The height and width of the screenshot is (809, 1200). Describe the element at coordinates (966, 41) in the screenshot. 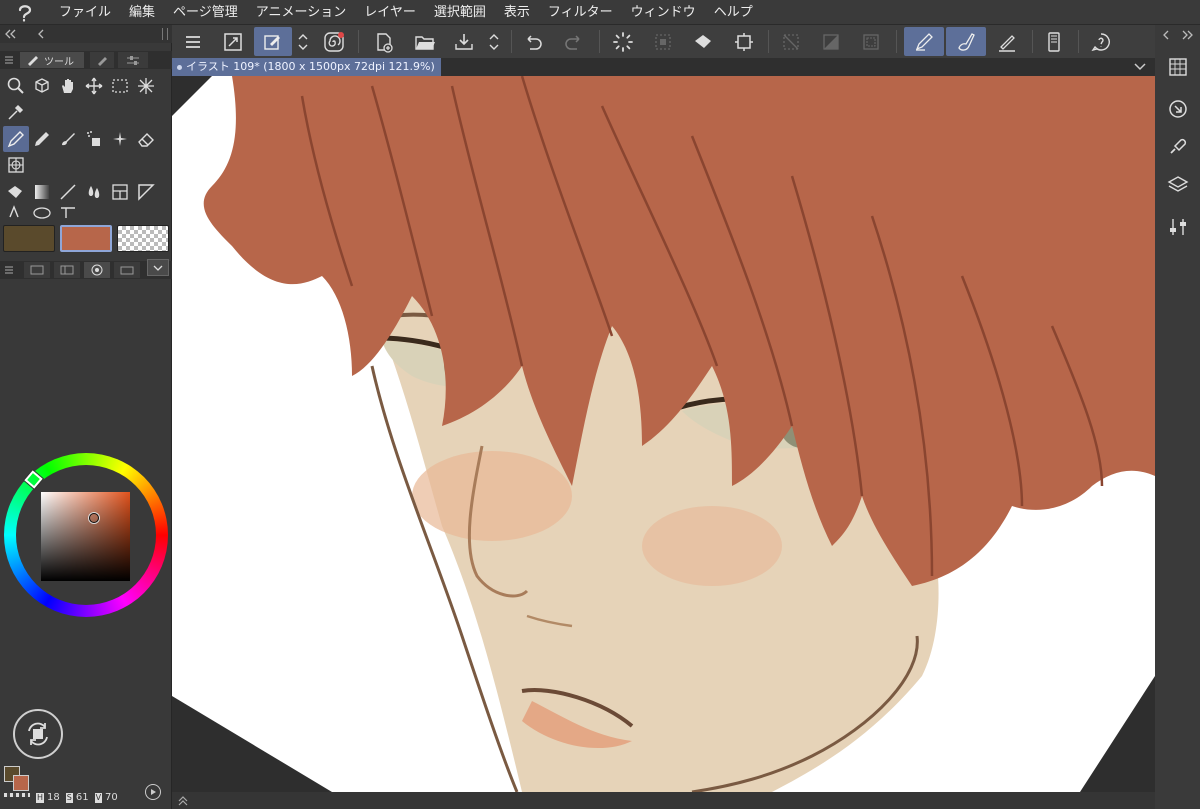

I see `brush-icon` at that location.